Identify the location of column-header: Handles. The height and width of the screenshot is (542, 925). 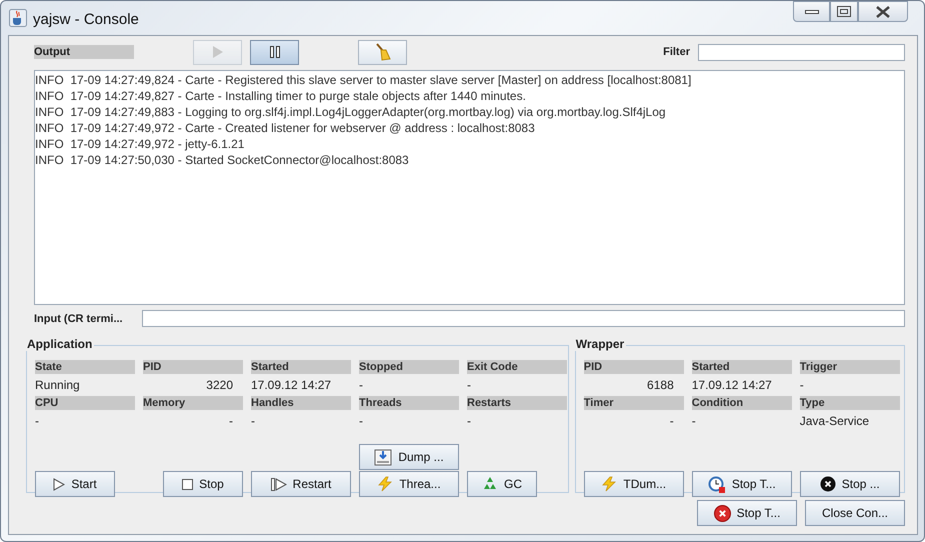
(301, 403).